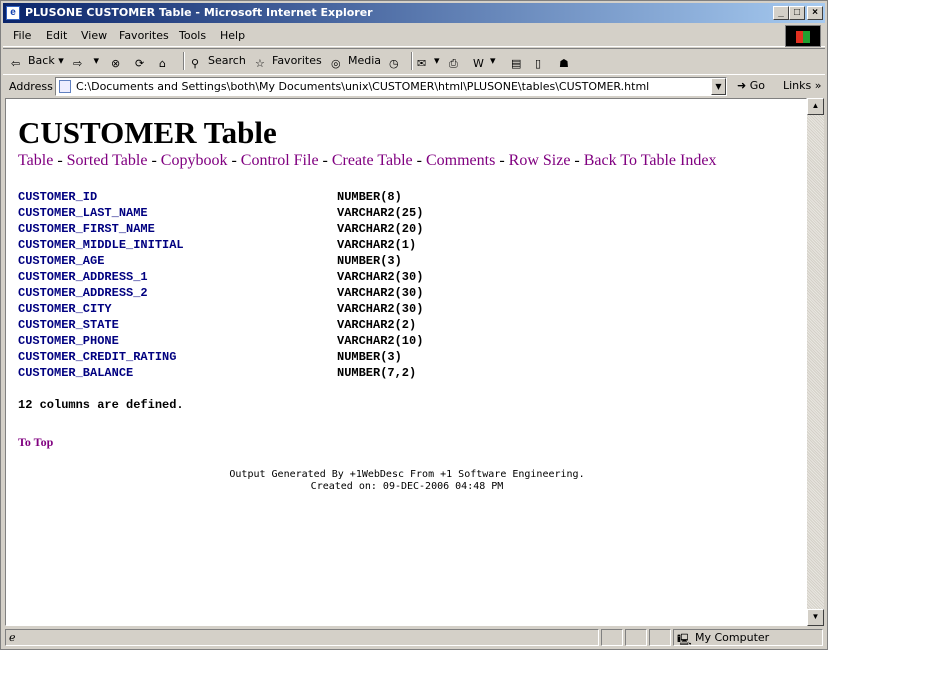 This screenshot has height=690, width=933. What do you see at coordinates (167, 62) in the screenshot?
I see `home-button: ⌂` at bounding box center [167, 62].